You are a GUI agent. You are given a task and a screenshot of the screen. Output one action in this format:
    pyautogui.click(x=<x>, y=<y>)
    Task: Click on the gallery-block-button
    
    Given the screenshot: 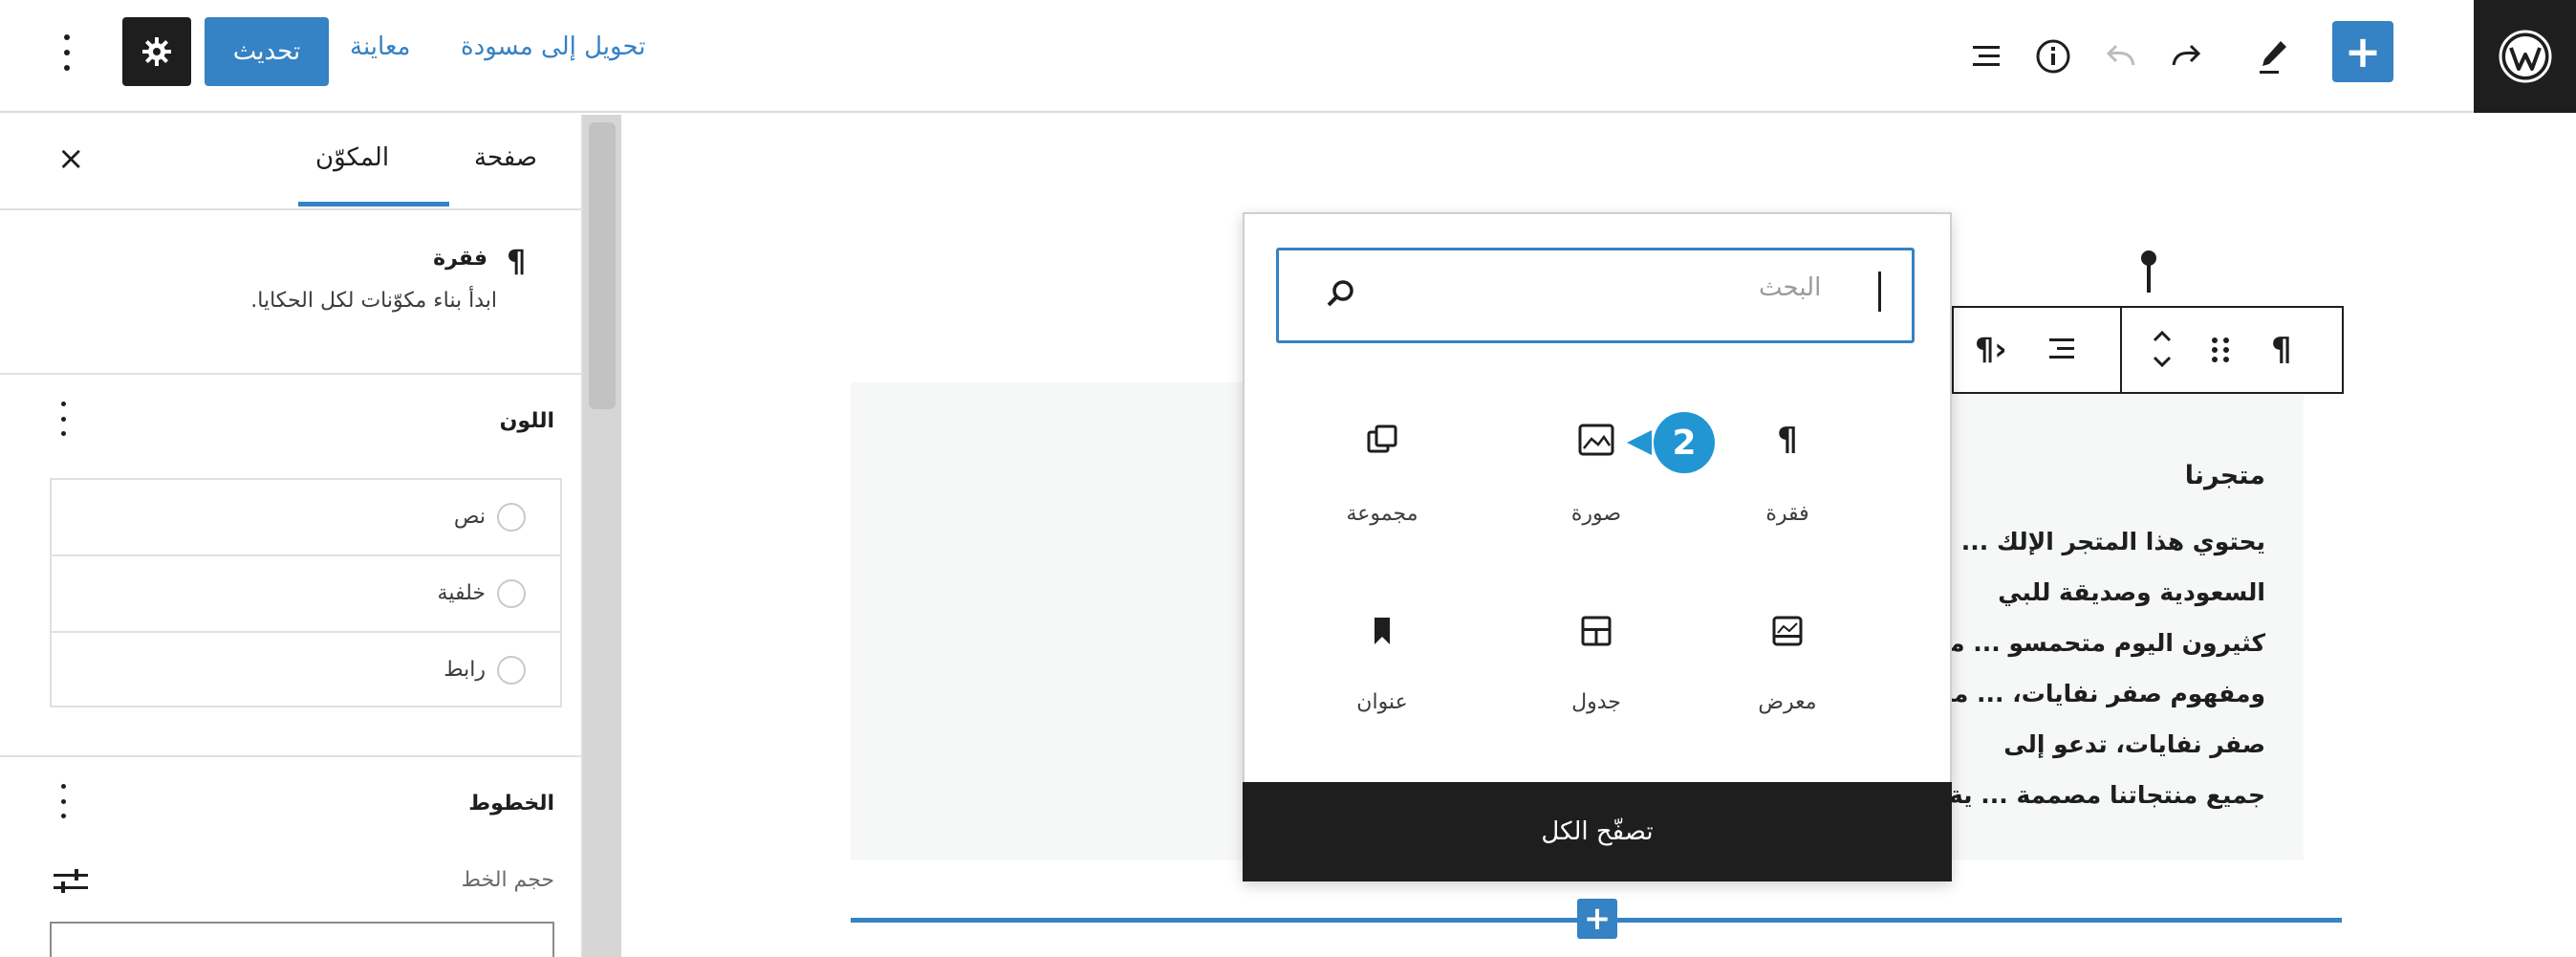 What is the action you would take?
    pyautogui.click(x=1788, y=631)
    